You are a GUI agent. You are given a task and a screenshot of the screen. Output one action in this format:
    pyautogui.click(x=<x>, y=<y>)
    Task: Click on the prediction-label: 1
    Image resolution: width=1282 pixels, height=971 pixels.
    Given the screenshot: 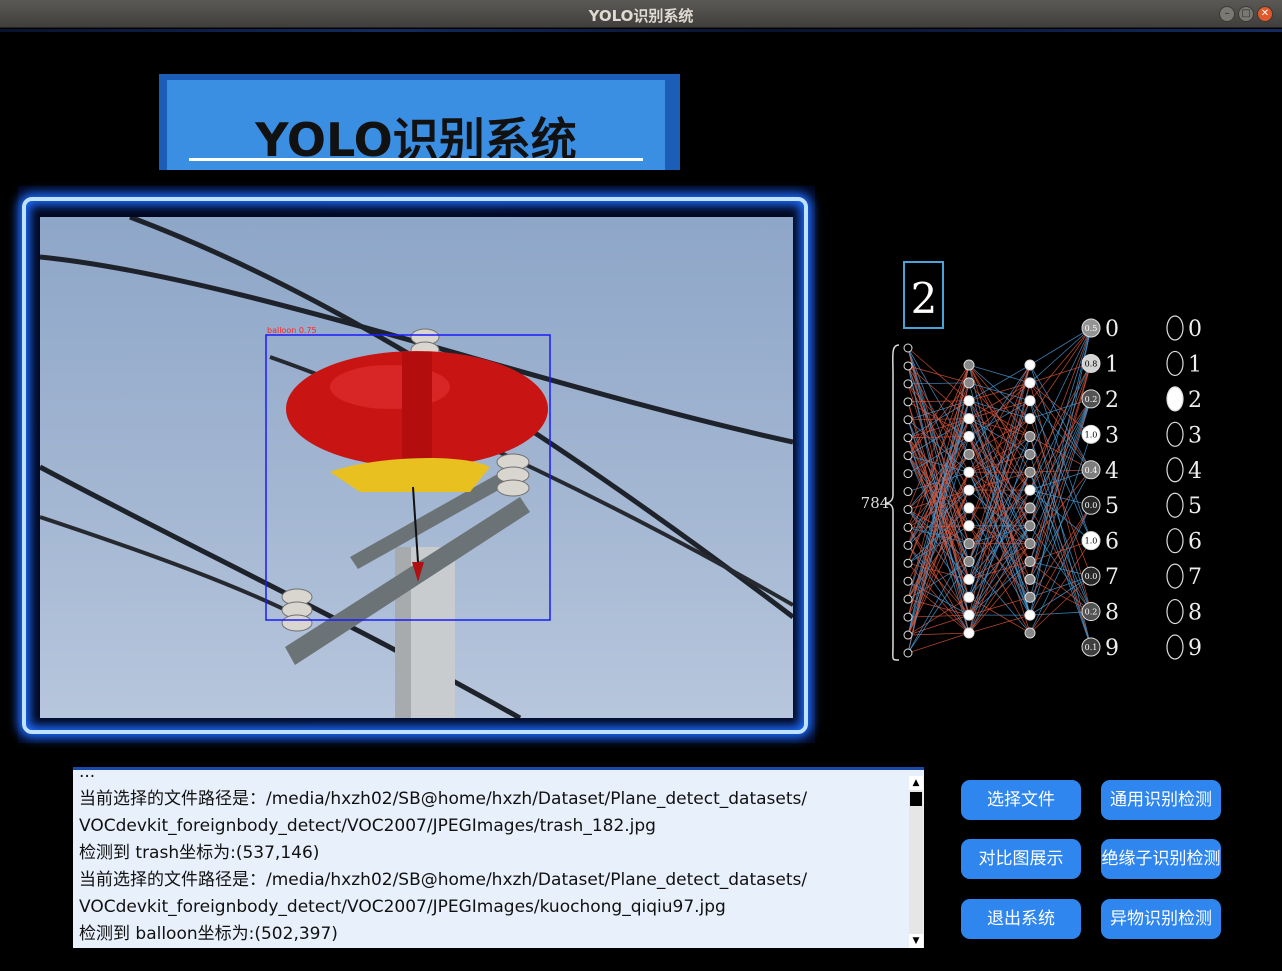 What is the action you would take?
    pyautogui.click(x=1195, y=364)
    